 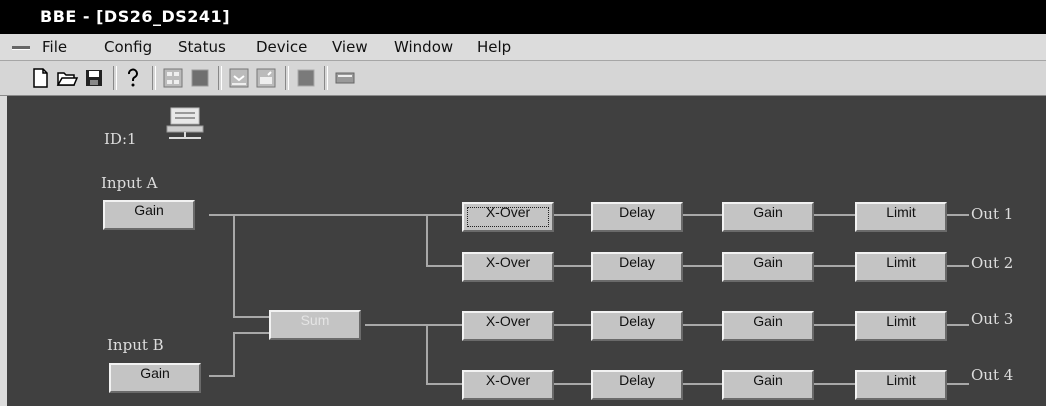 What do you see at coordinates (133, 78) in the screenshot?
I see `help-icon` at bounding box center [133, 78].